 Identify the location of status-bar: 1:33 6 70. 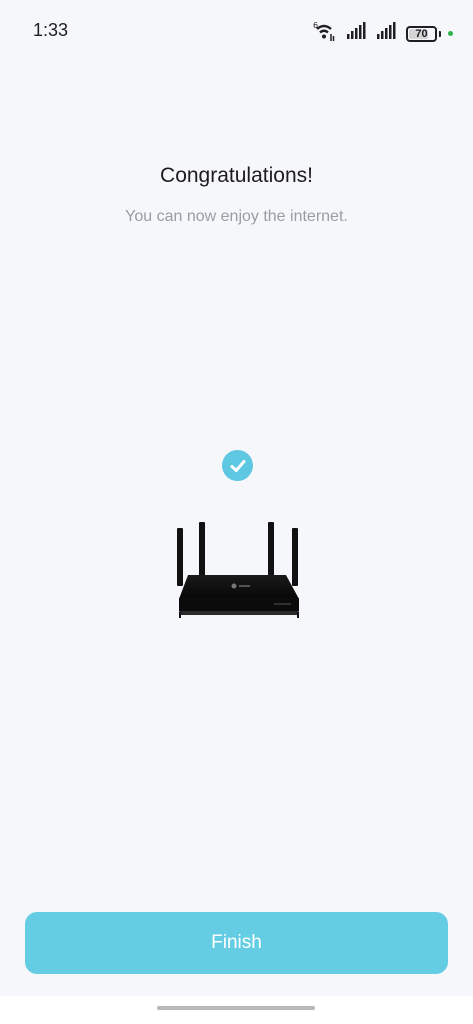
(236, 31).